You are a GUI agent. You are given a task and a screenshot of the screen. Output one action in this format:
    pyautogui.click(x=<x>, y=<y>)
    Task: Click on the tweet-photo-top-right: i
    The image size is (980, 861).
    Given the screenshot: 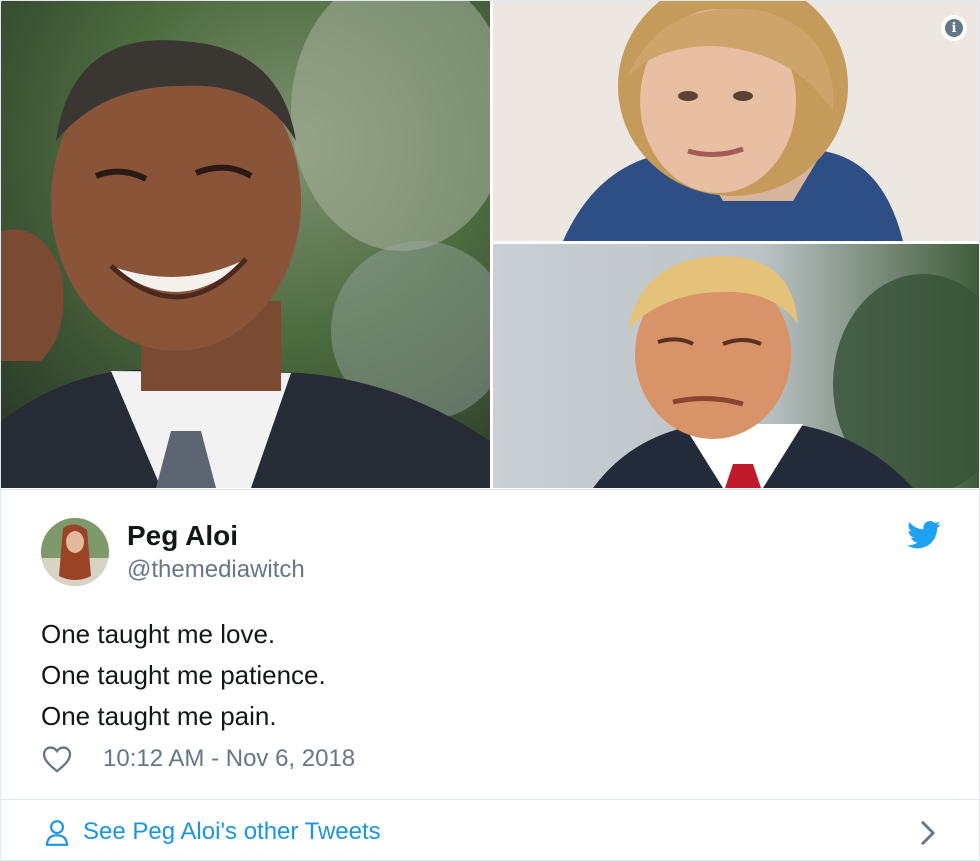 What is the action you would take?
    pyautogui.click(x=736, y=121)
    